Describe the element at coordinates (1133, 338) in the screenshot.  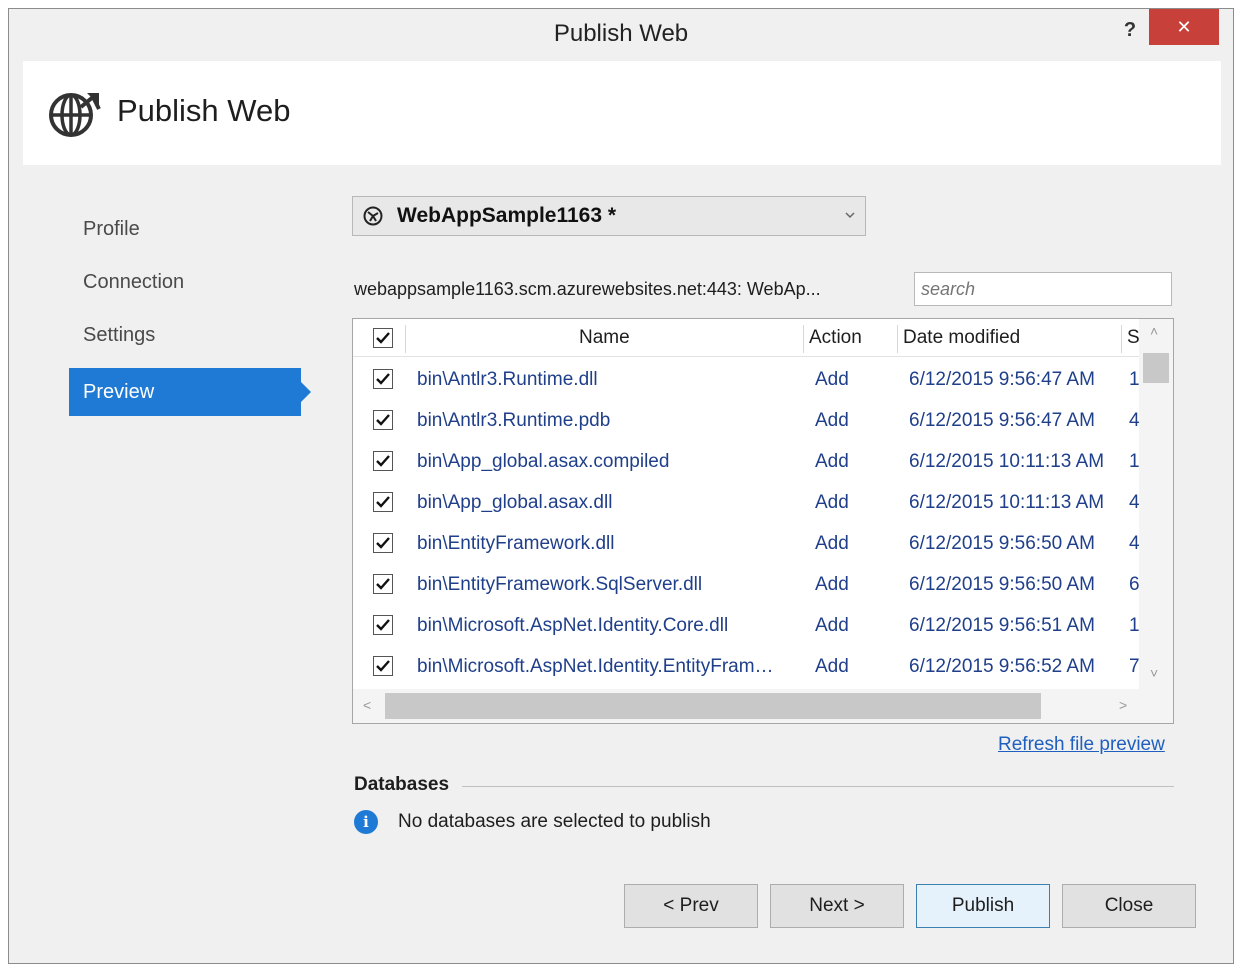
I see `column-header-size: S` at that location.